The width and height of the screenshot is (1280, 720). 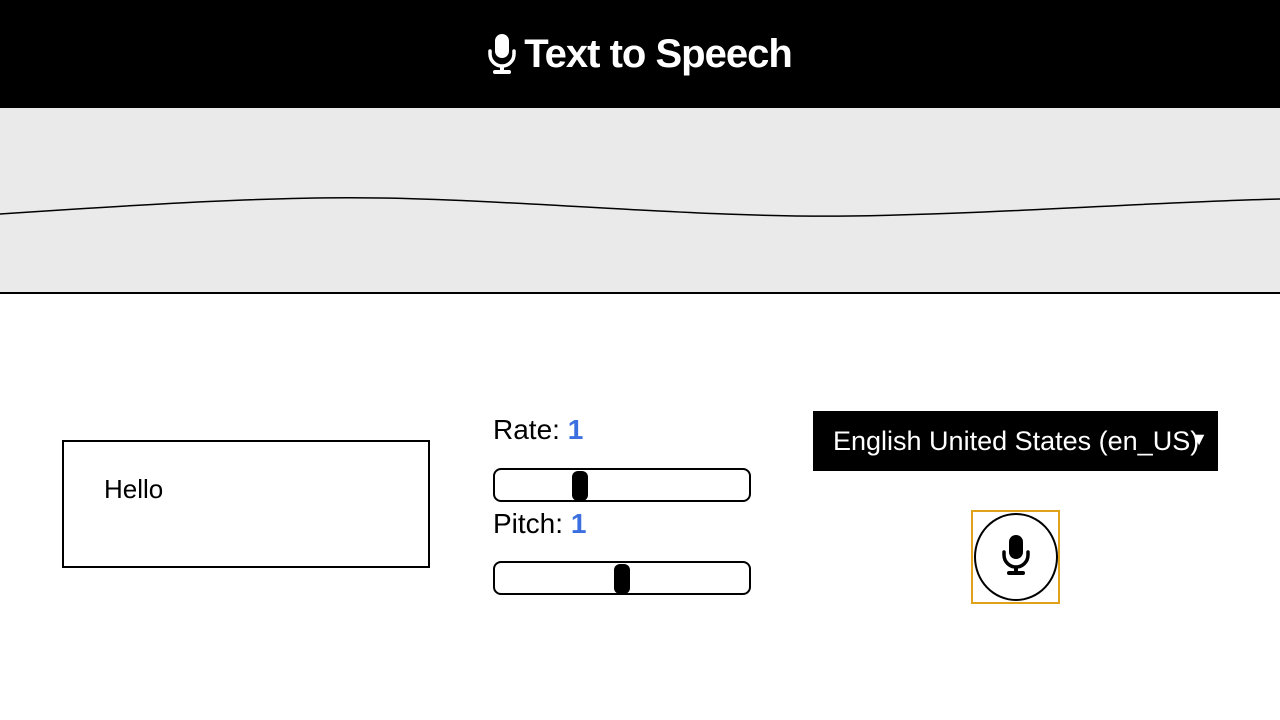 I want to click on speak-button-circle, so click(x=1015, y=557).